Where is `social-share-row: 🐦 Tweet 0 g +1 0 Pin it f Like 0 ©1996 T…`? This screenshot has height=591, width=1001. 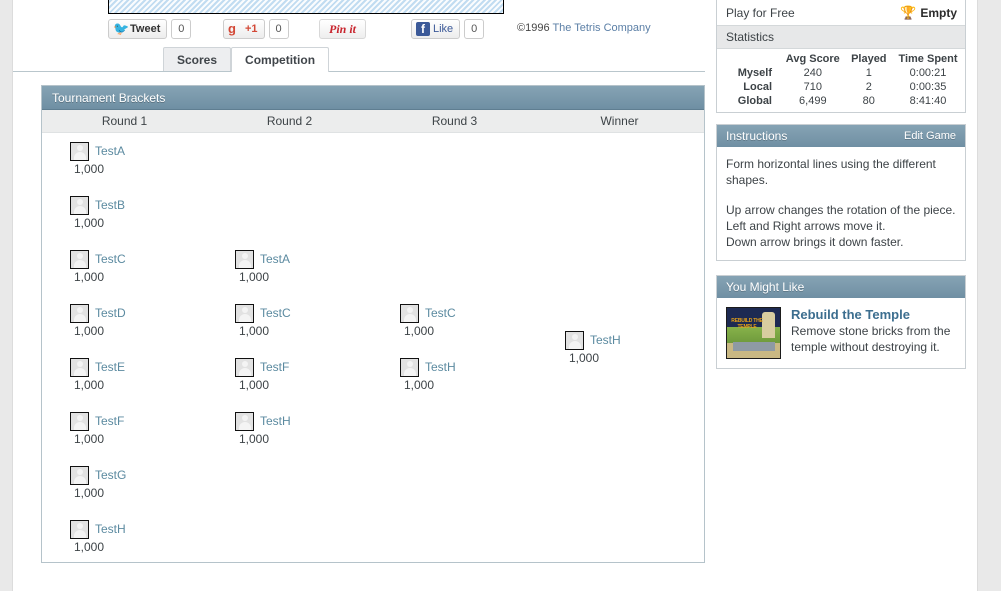 social-share-row: 🐦 Tweet 0 g +1 0 Pin it f Like 0 ©1996 T… is located at coordinates (408, 30).